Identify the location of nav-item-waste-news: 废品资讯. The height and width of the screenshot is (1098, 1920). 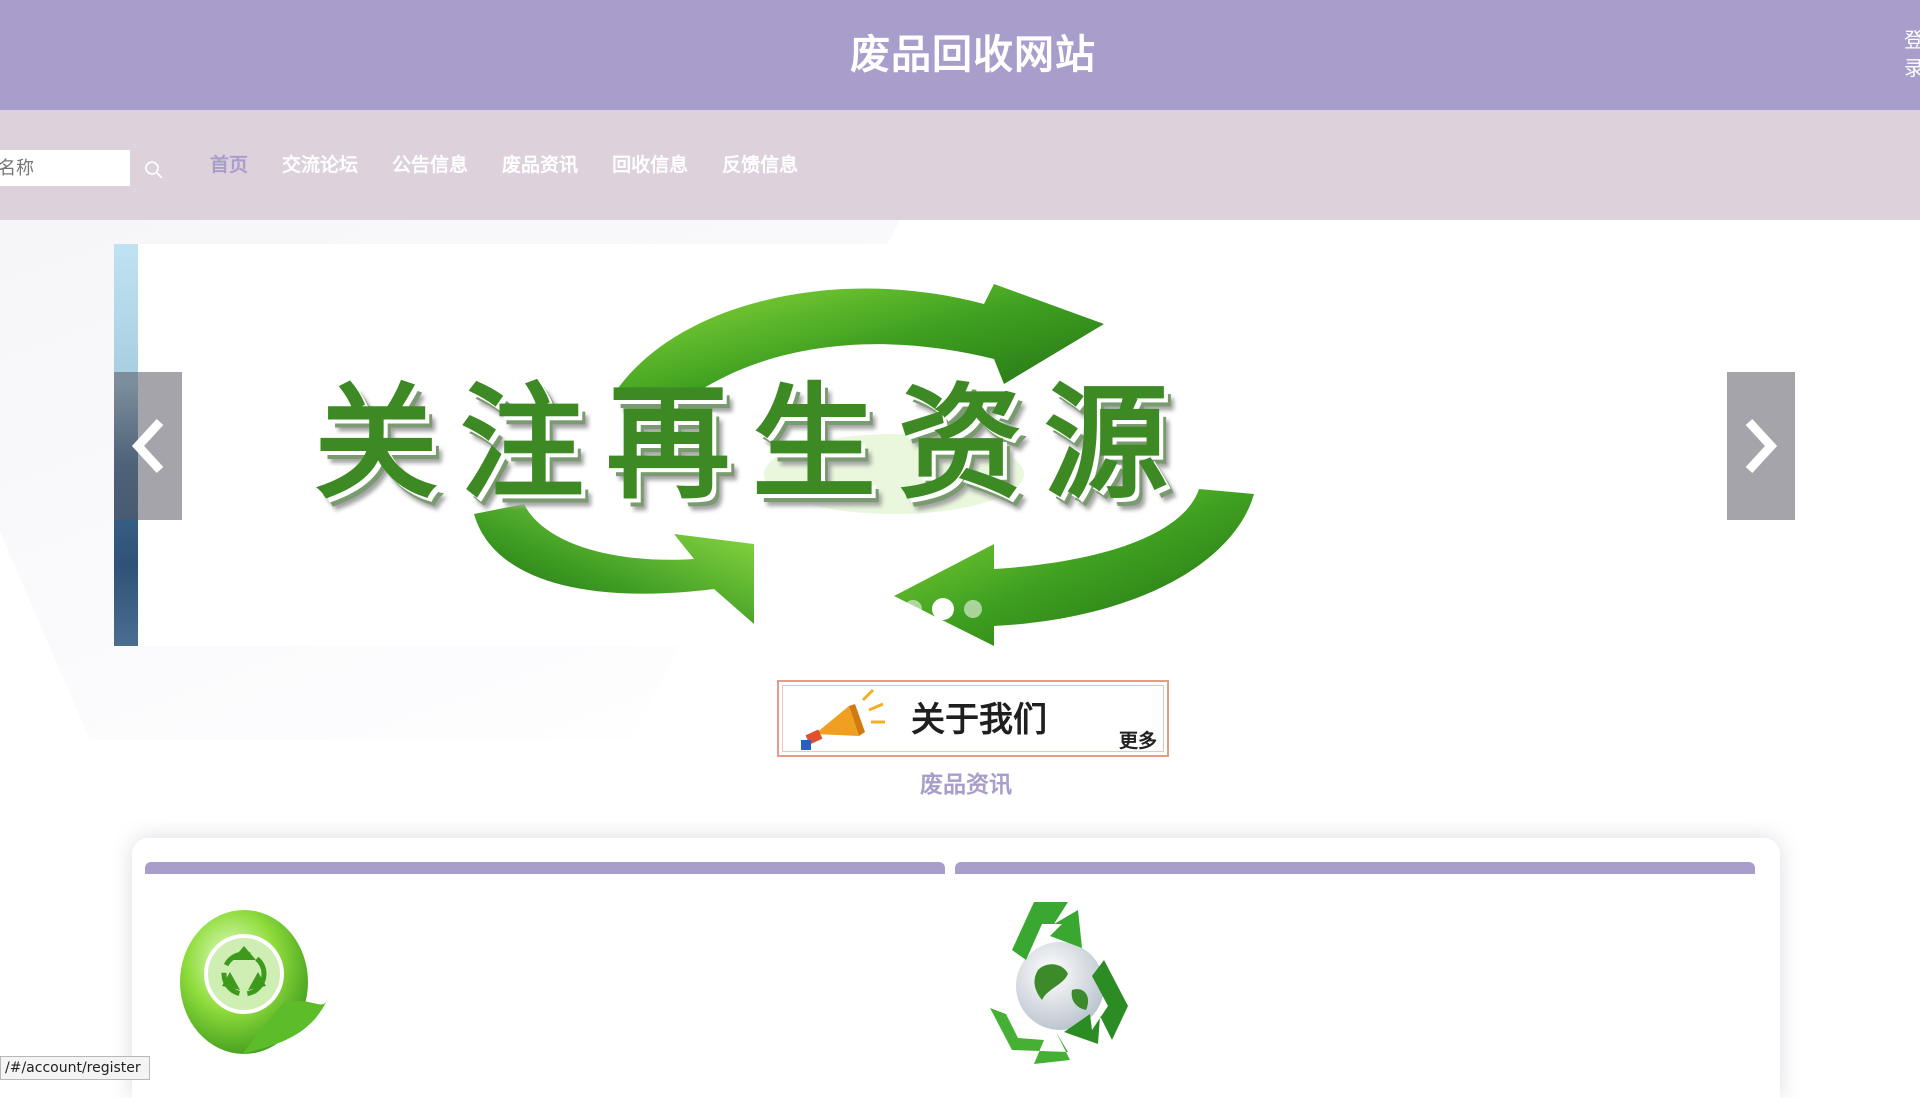
(540, 165).